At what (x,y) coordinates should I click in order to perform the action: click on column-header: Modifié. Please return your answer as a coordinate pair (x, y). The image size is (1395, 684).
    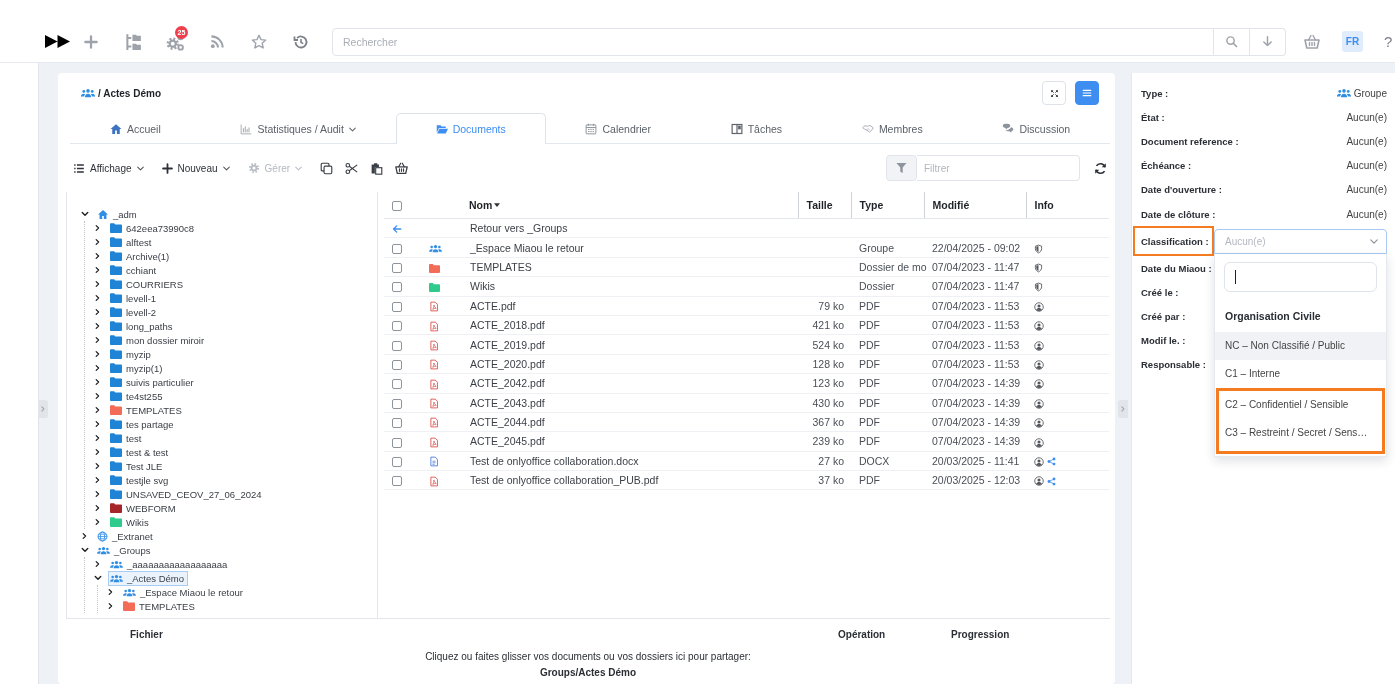
    Looking at the image, I should click on (951, 205).